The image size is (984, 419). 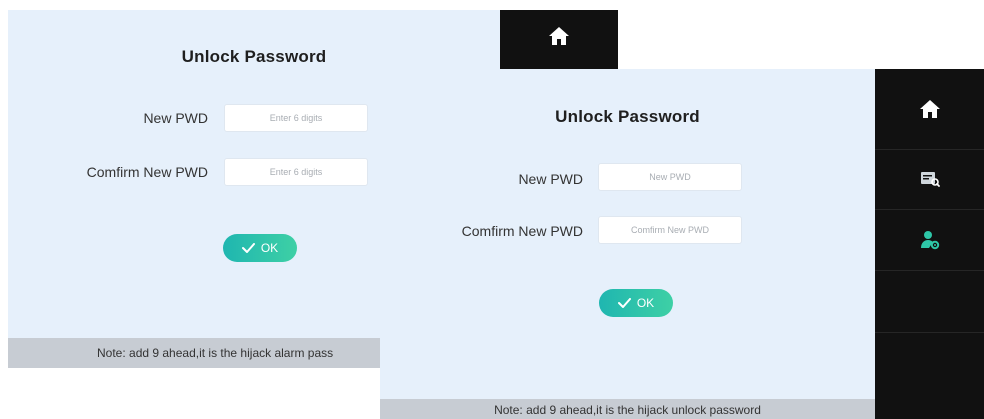 I want to click on sidebar, so click(x=929, y=244).